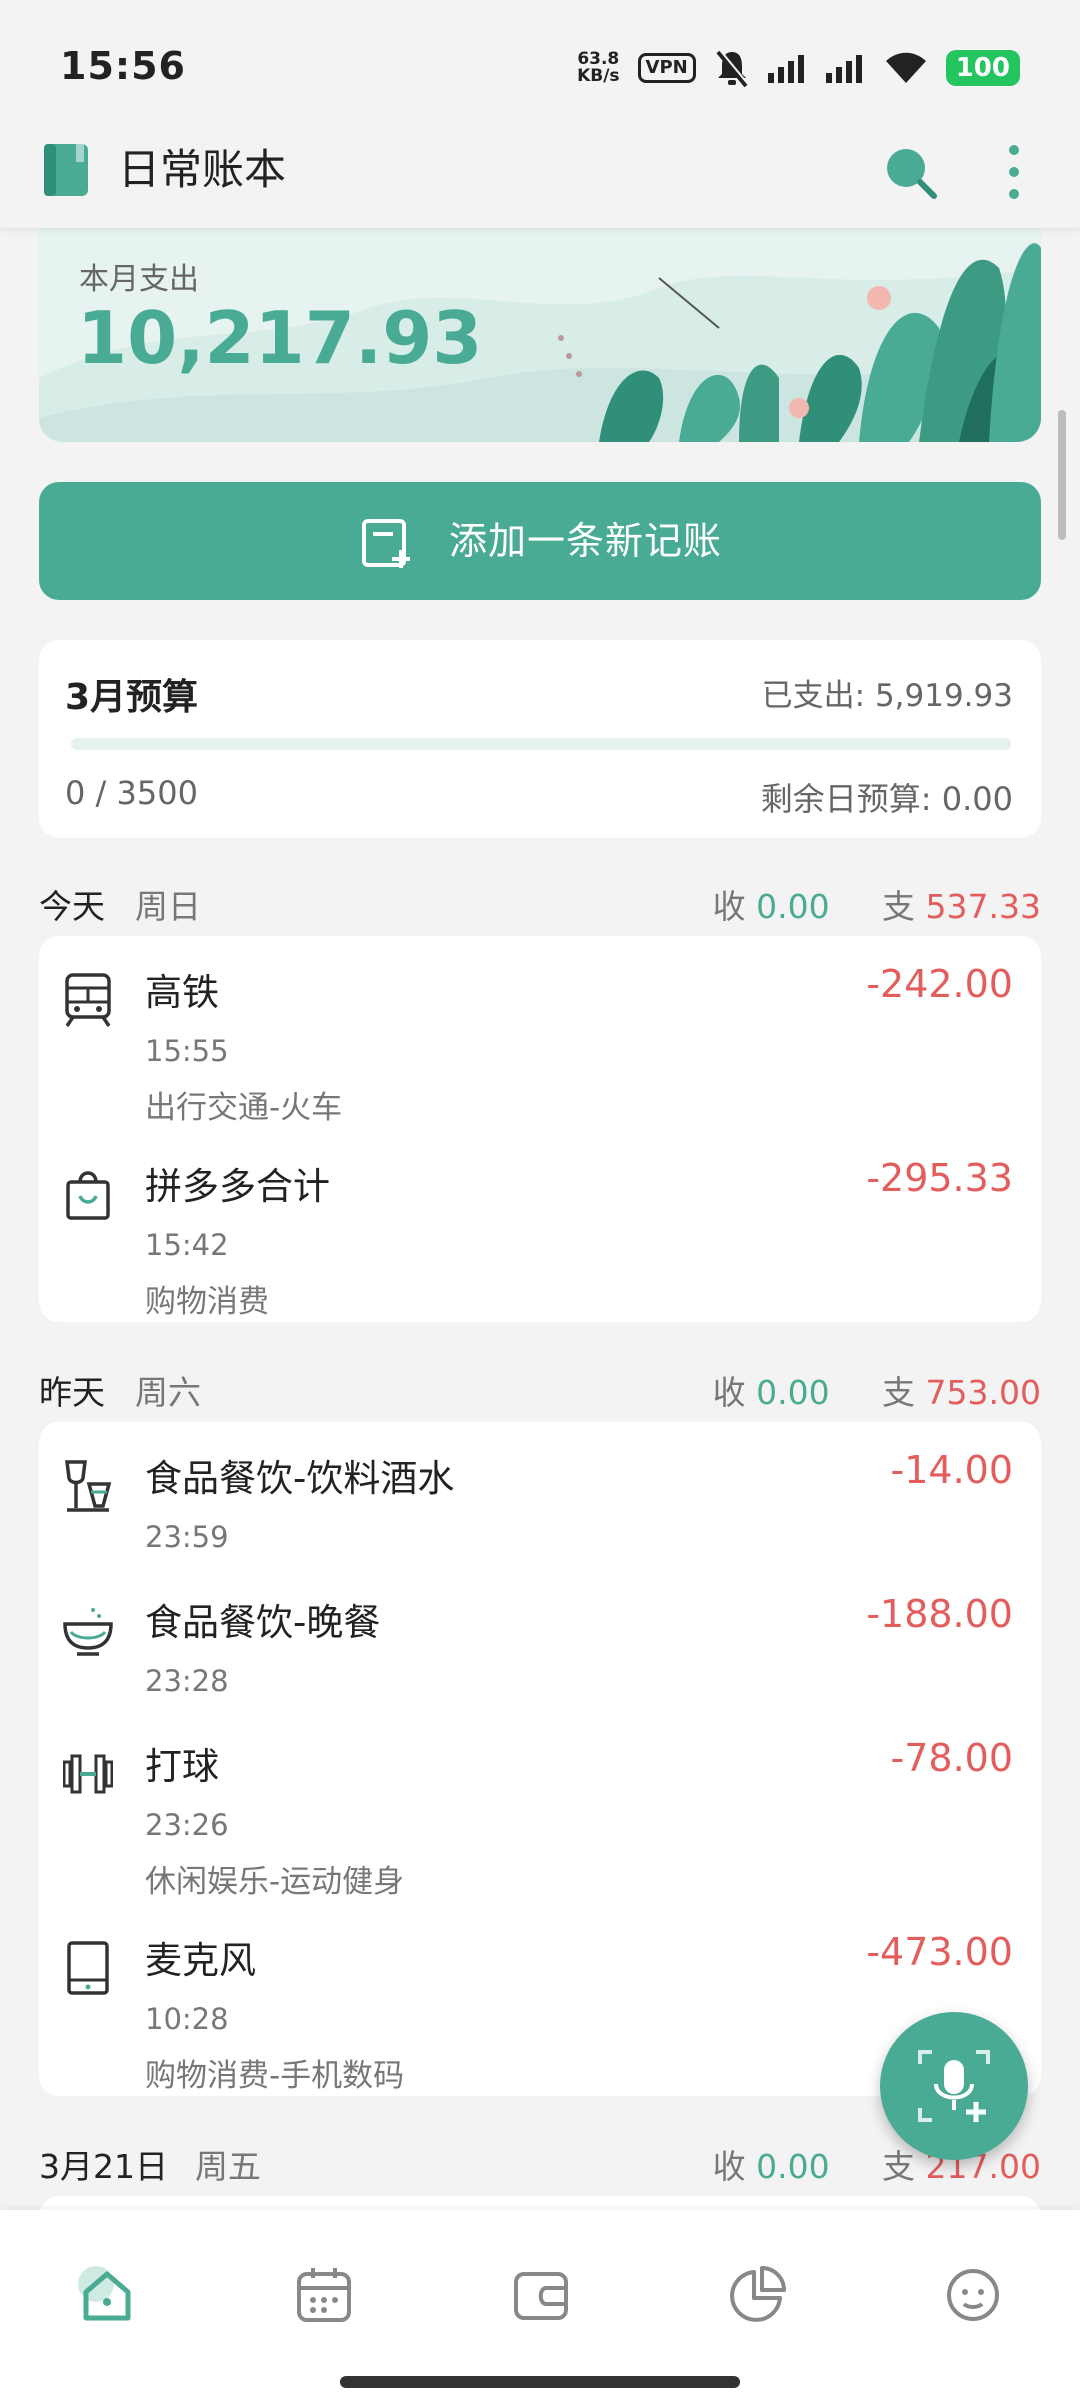 This screenshot has width=1080, height=2400. I want to click on home-icon, so click(107, 2295).